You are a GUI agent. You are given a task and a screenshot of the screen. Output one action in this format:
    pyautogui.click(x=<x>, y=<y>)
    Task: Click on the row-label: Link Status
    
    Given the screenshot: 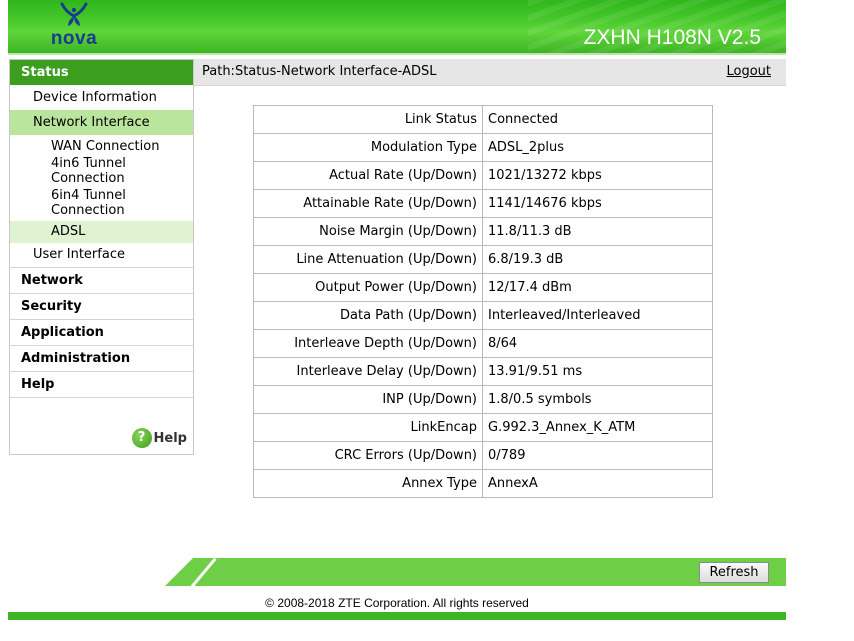 What is the action you would take?
    pyautogui.click(x=368, y=119)
    